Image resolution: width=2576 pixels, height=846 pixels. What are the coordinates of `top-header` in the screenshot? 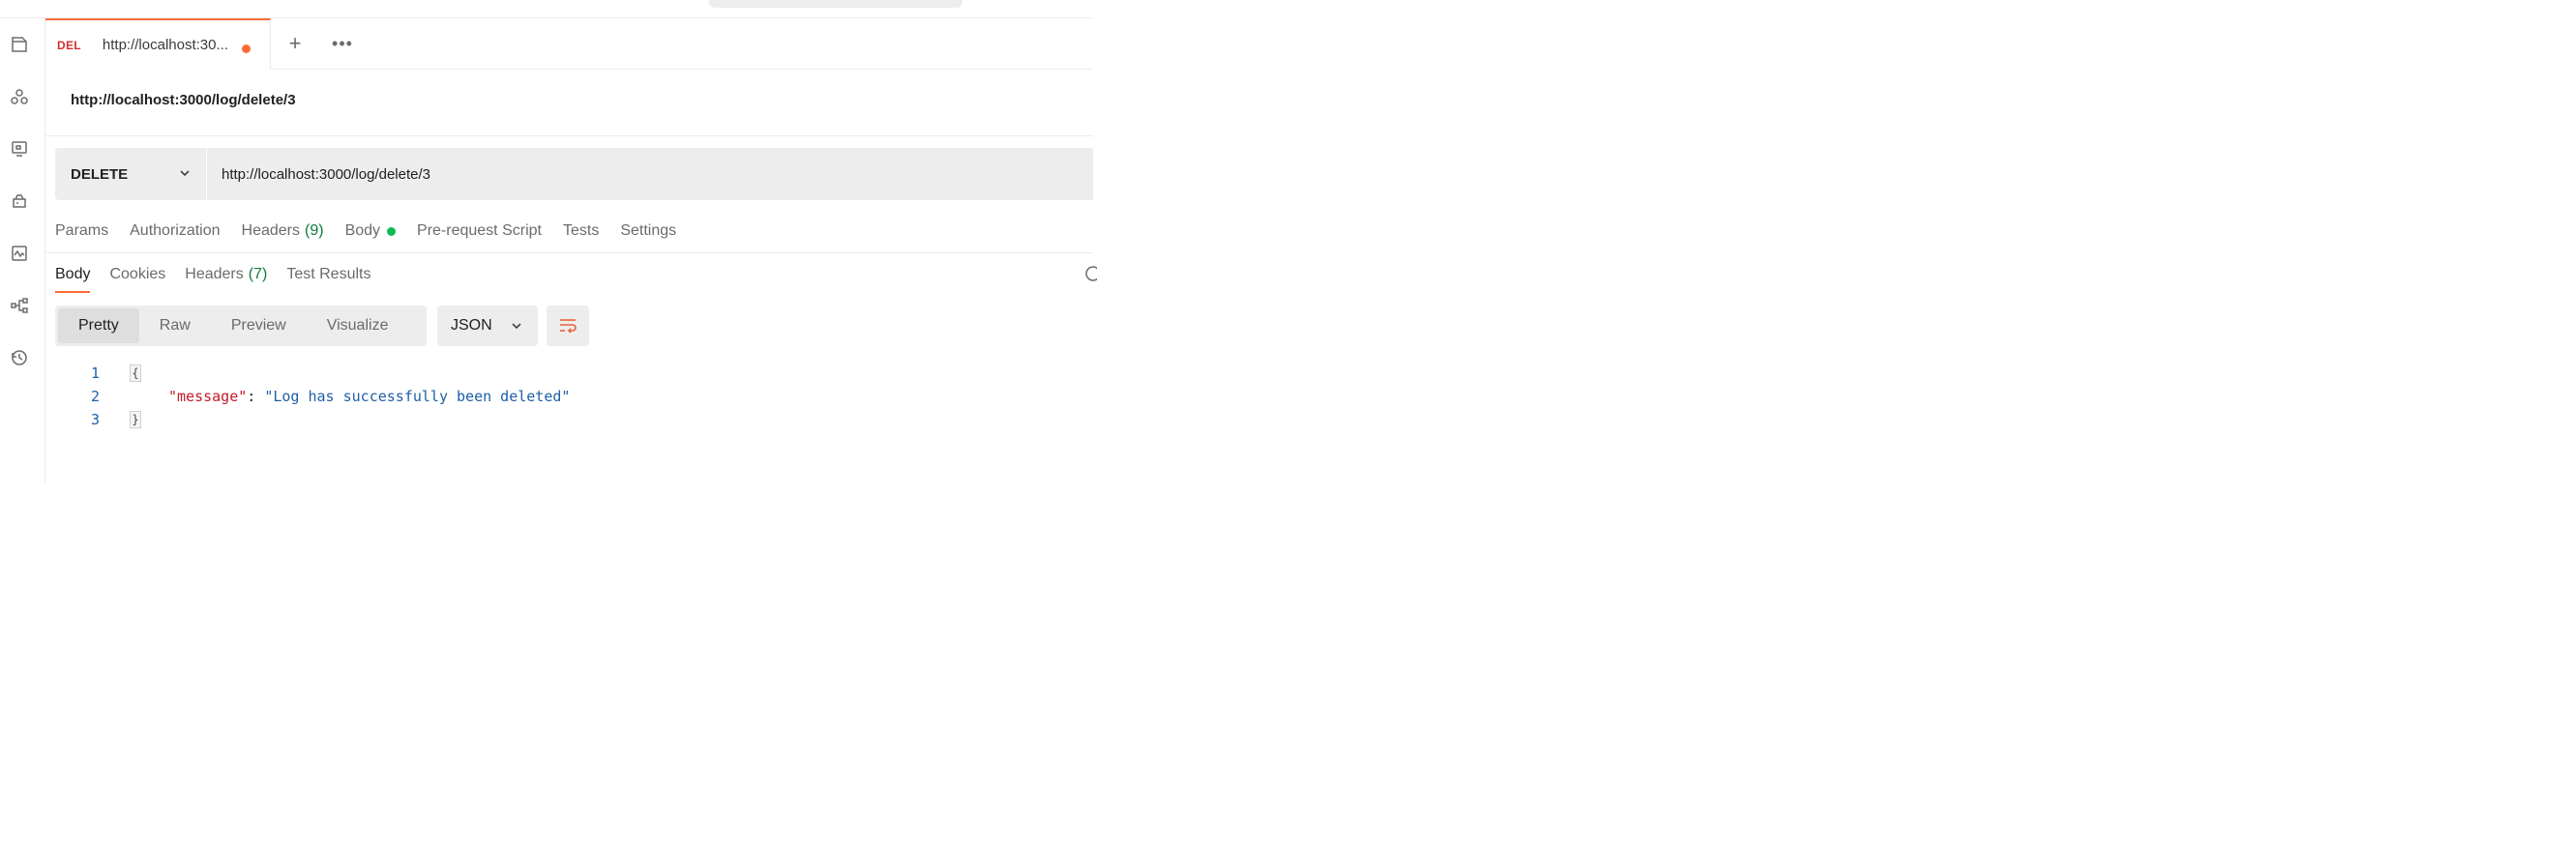 It's located at (546, 9).